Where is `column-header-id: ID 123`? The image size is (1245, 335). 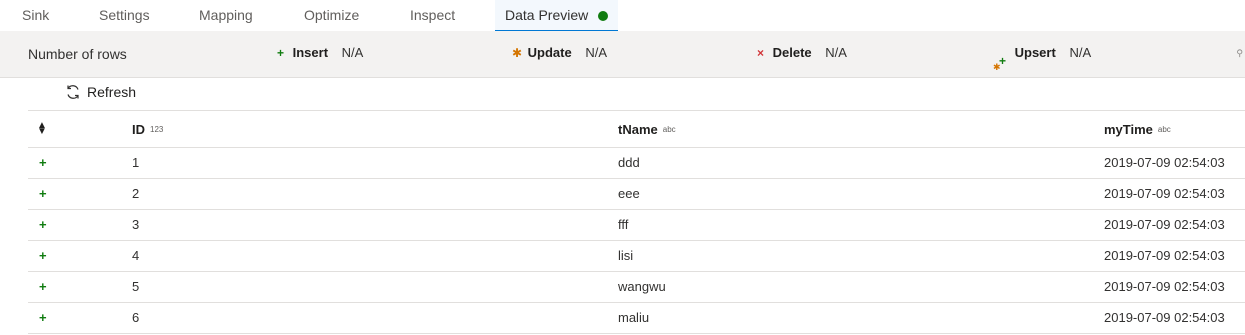
column-header-id: ID 123 is located at coordinates (147, 129).